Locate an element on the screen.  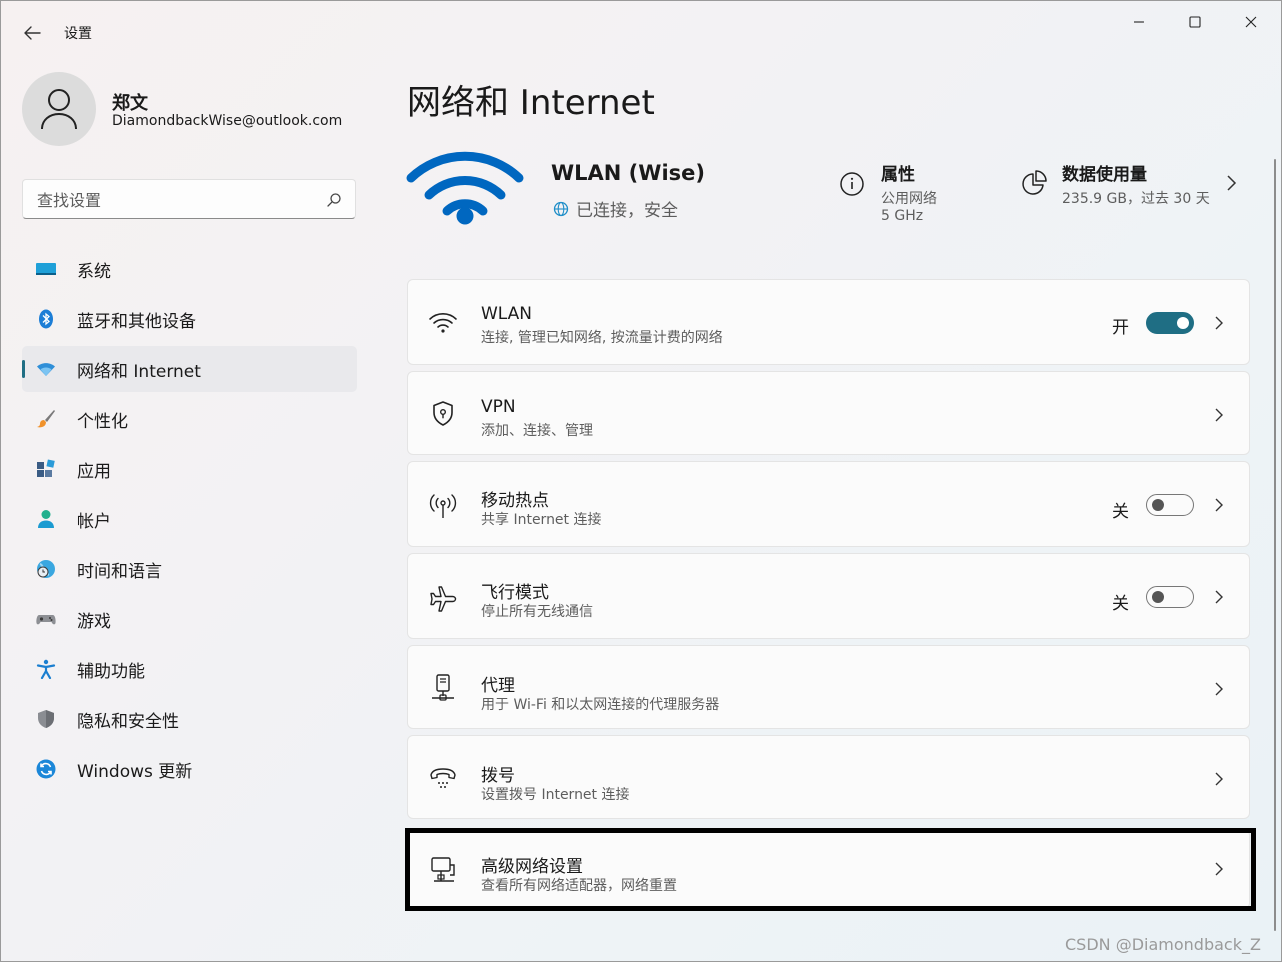
card-title: 拨号 is located at coordinates (498, 776).